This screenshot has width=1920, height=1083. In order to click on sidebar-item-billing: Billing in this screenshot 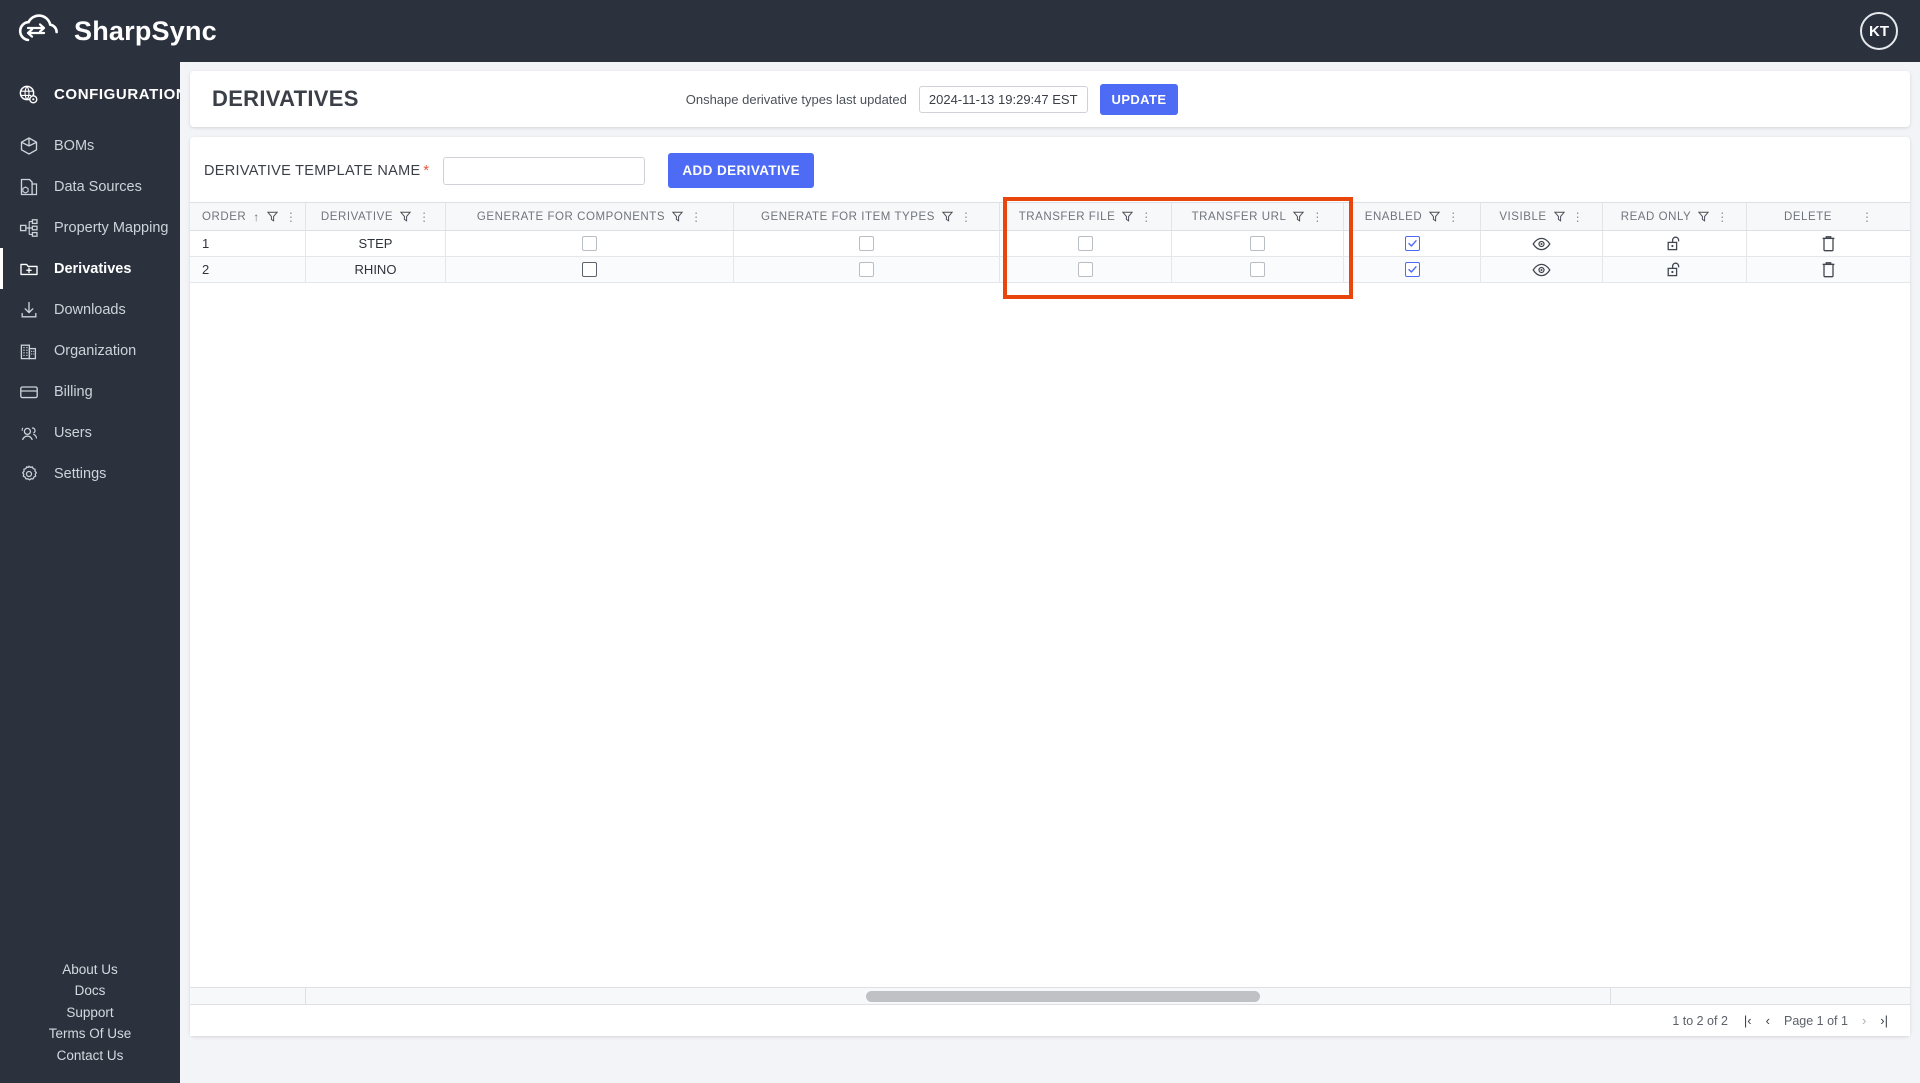, I will do `click(90, 391)`.